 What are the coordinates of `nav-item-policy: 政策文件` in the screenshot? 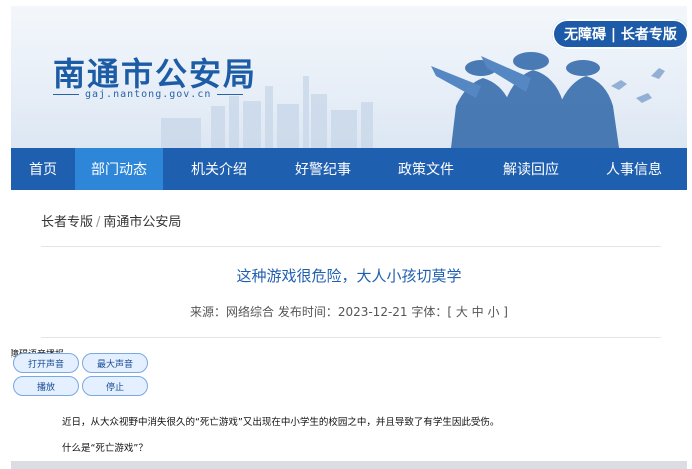 It's located at (426, 169).